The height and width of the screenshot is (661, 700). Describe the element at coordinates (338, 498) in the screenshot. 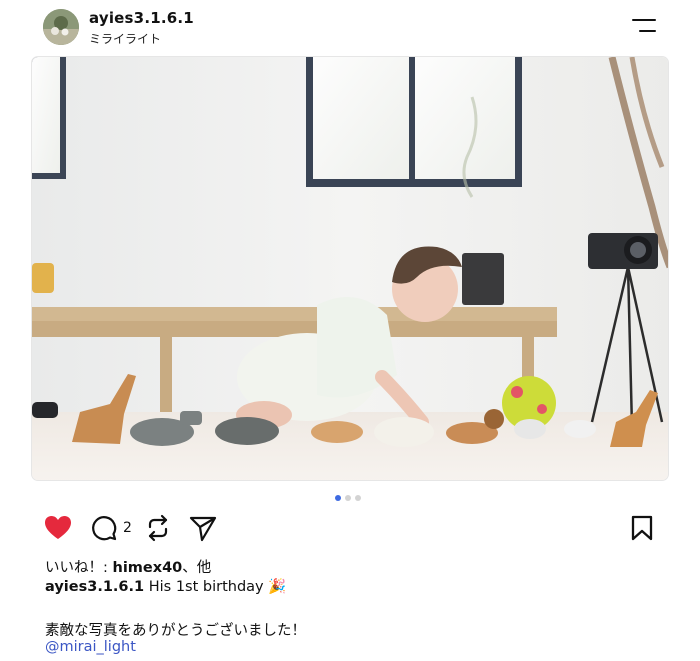

I see `carousel-dot-active` at that location.